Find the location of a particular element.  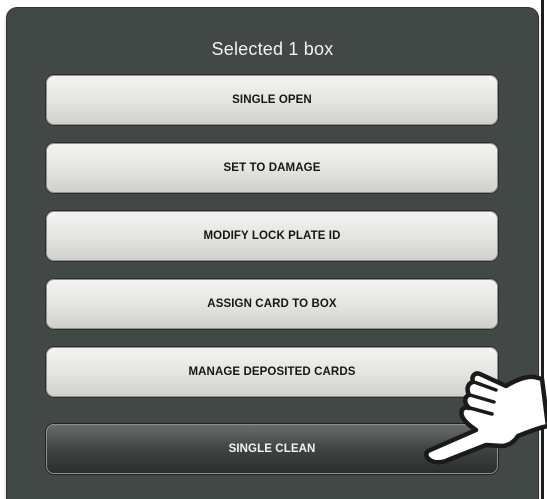

single-open-button: SINGLE OPEN is located at coordinates (272, 100).